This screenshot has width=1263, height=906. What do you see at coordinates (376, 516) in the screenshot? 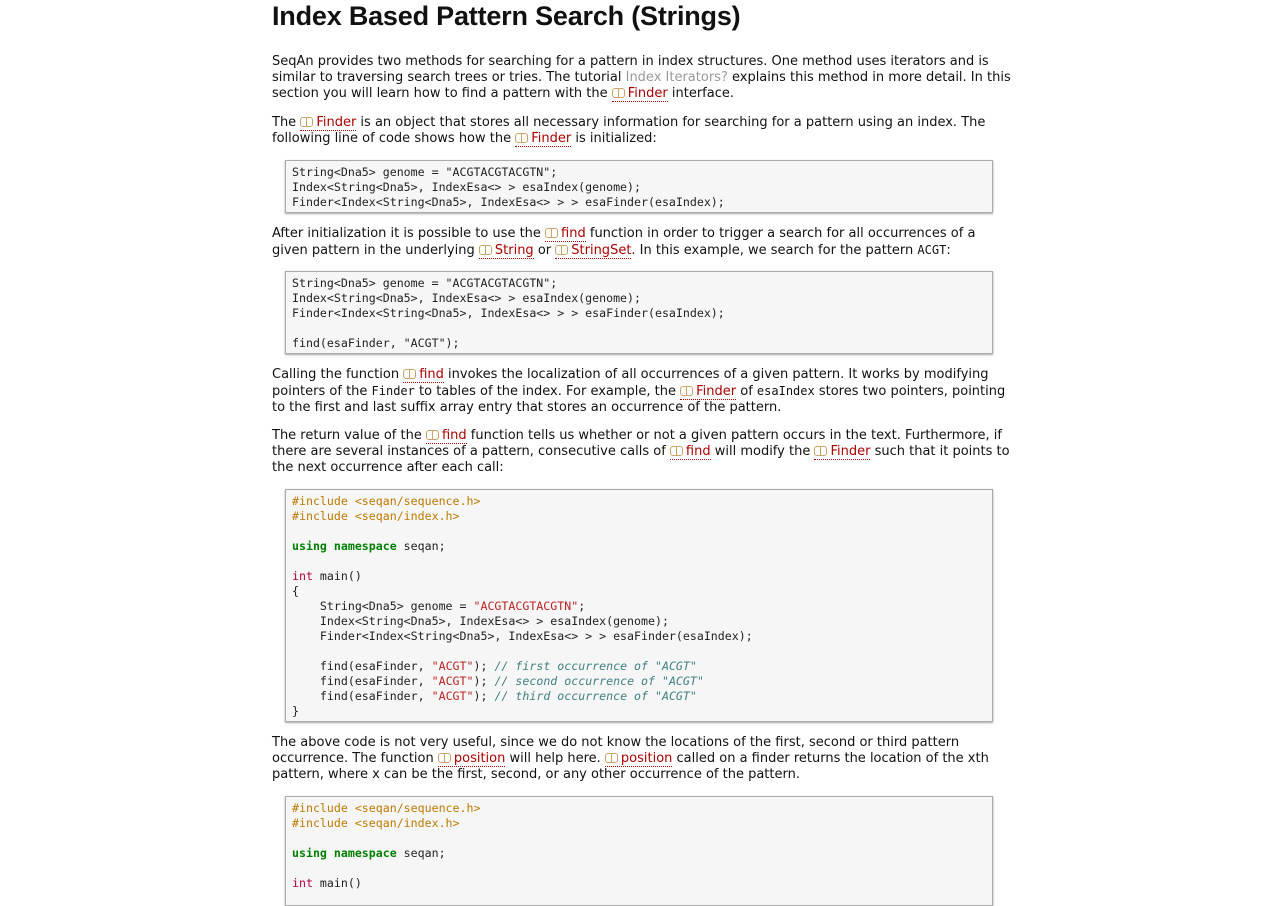
I see `preprocessor: #include <seqan/index.h>` at bounding box center [376, 516].